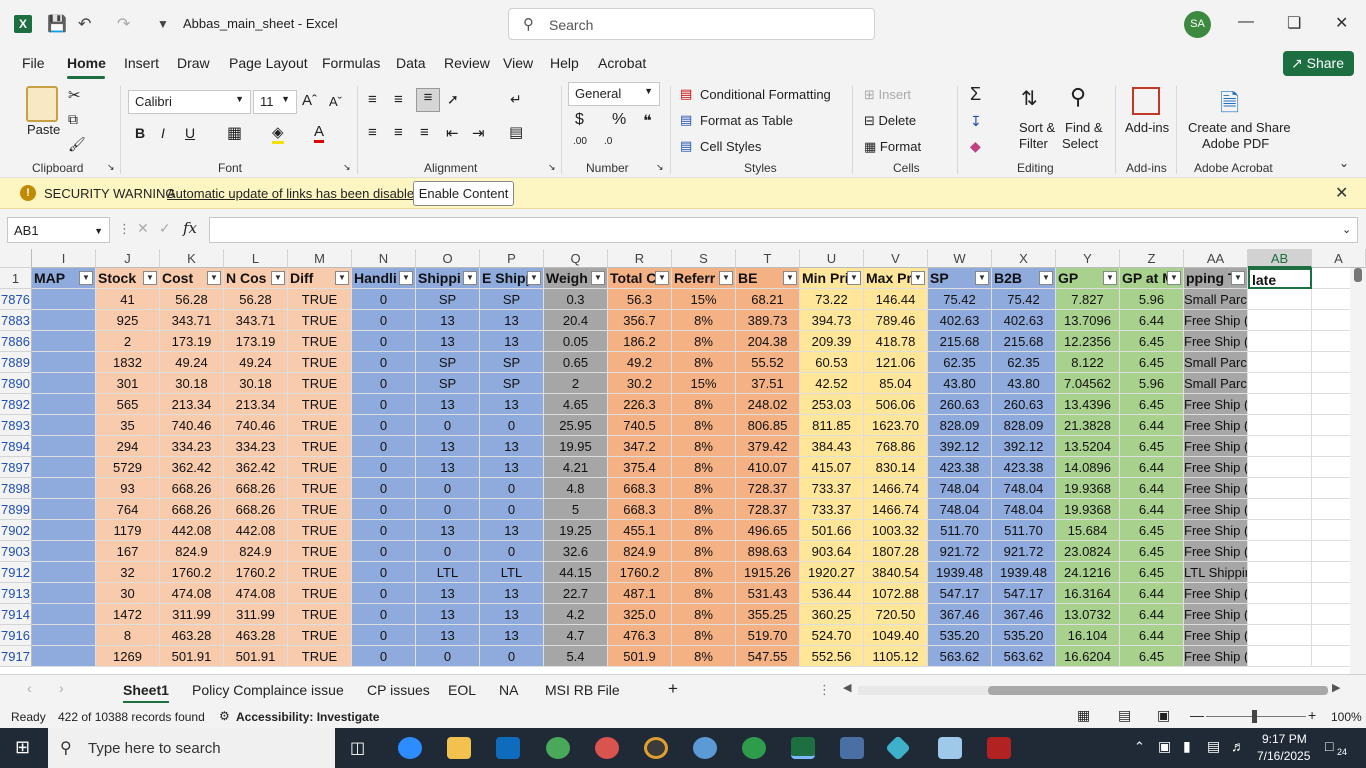 This screenshot has height=768, width=1366. What do you see at coordinates (768, 320) in the screenshot?
I see `table-cell: 389.73` at bounding box center [768, 320].